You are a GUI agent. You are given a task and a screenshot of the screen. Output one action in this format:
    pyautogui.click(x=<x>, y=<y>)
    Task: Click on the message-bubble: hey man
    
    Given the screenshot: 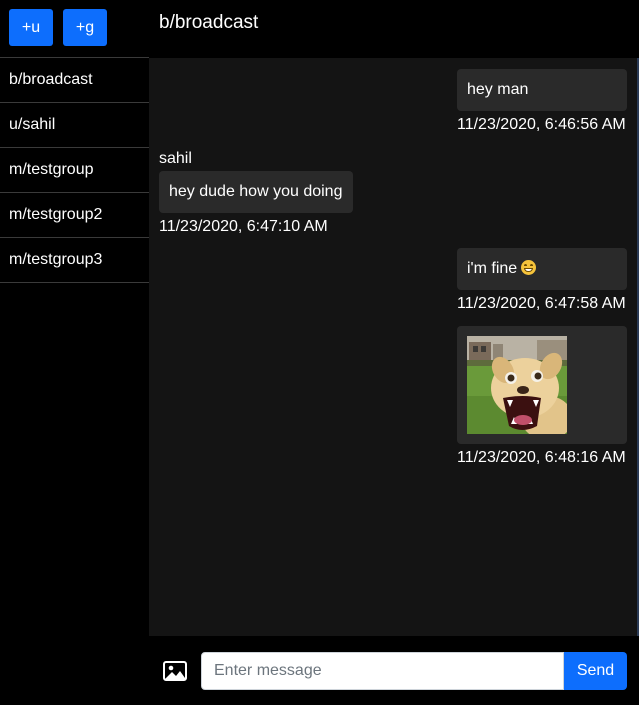 What is the action you would take?
    pyautogui.click(x=542, y=90)
    